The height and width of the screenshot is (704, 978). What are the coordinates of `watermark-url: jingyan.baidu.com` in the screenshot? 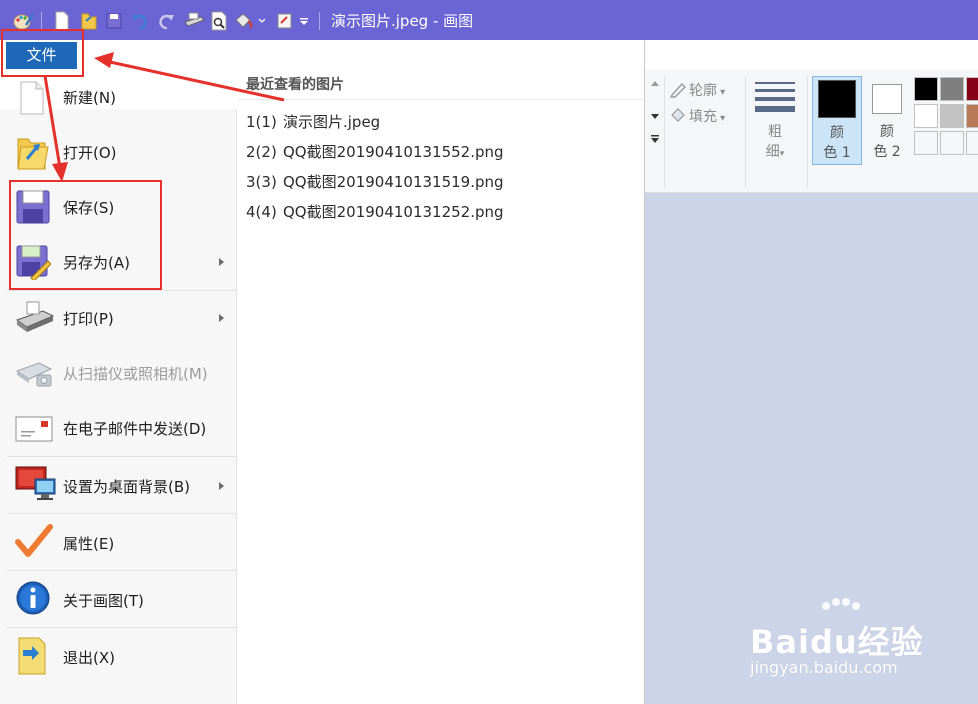 It's located at (824, 667).